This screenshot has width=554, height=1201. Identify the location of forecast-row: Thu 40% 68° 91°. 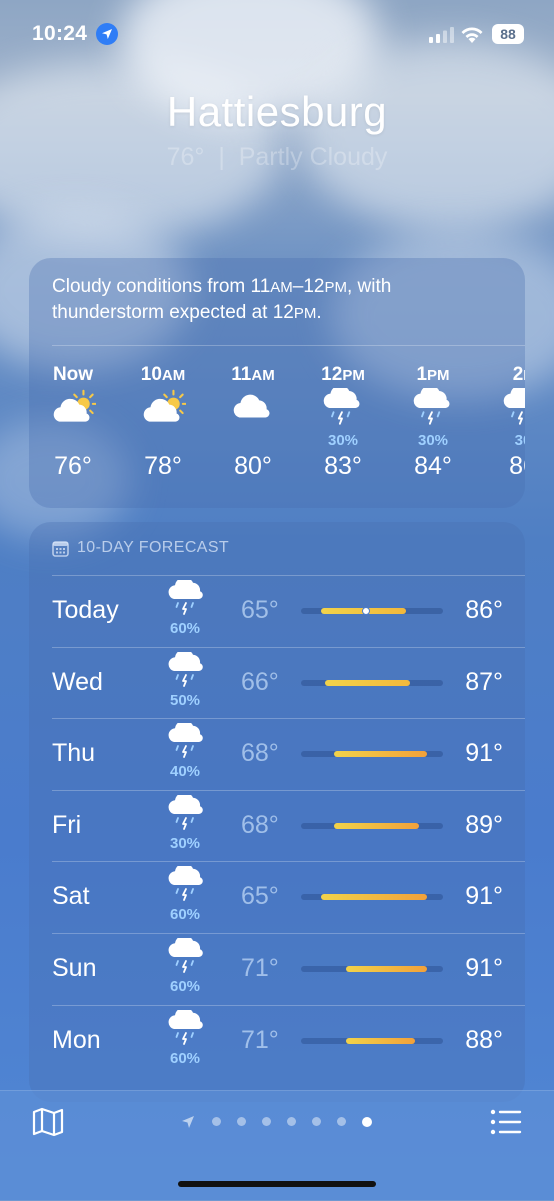
(277, 754).